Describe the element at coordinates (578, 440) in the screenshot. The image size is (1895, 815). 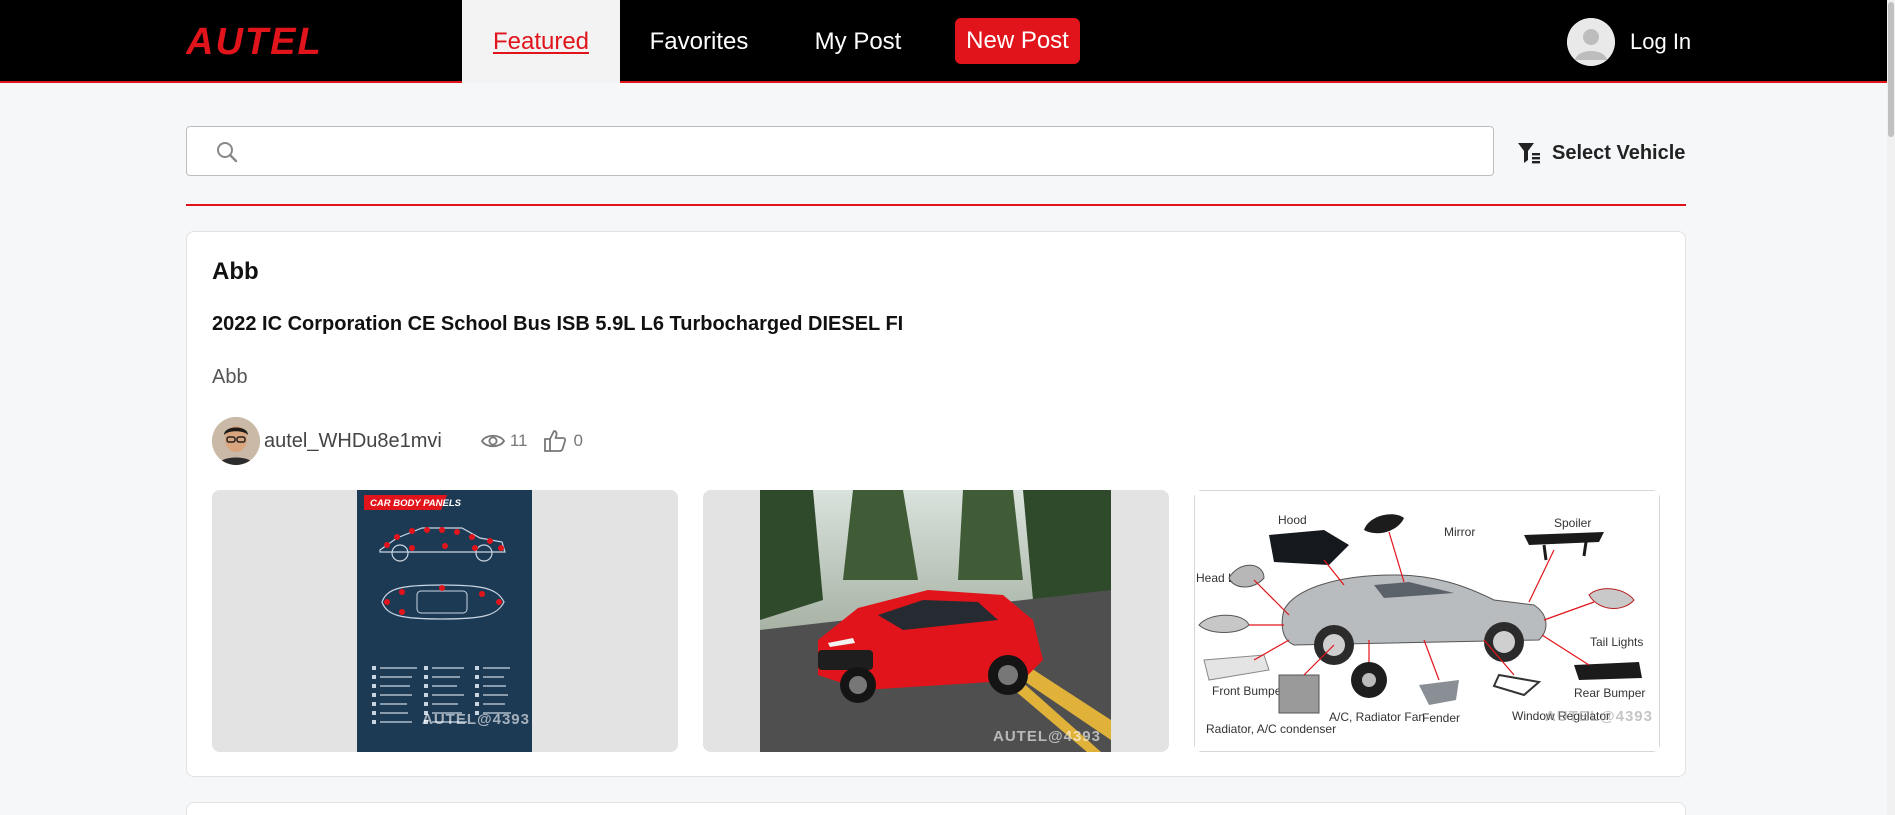
I see `likes-count: 0` at that location.